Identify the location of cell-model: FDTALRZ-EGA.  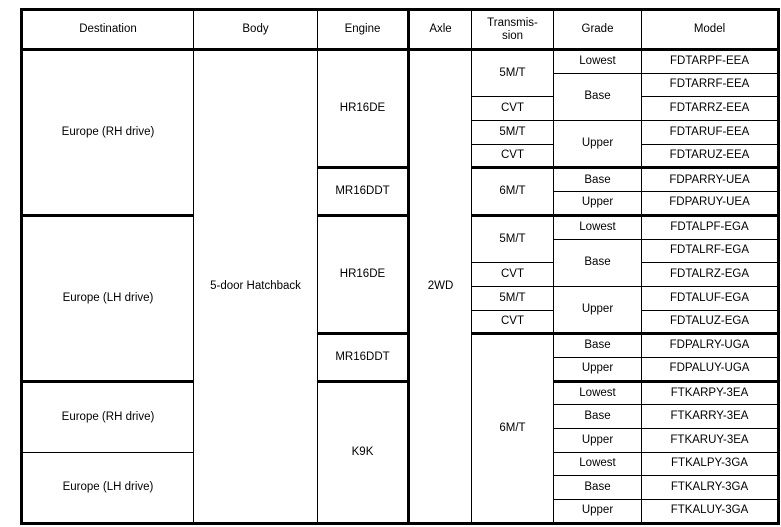
(710, 274).